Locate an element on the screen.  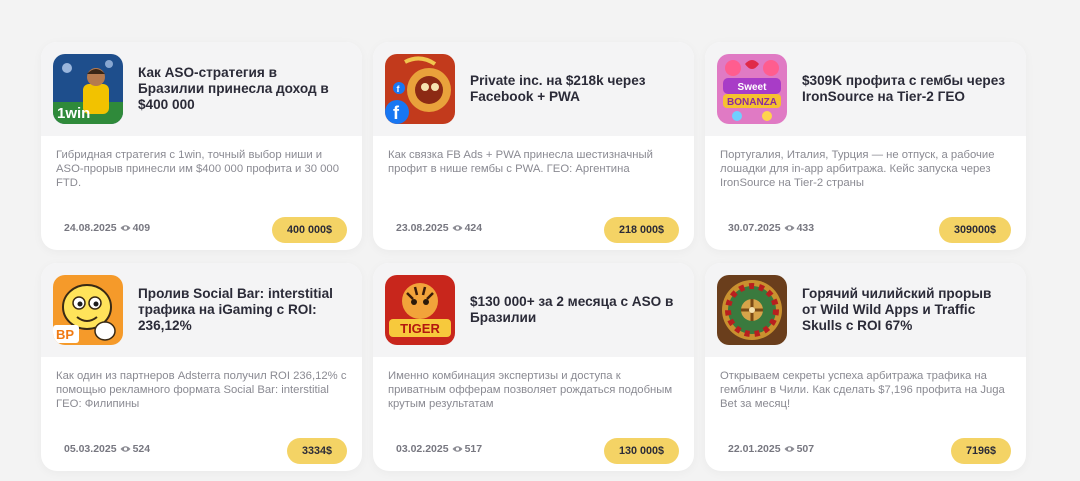
profit-badge: 218 000$ is located at coordinates (641, 230).